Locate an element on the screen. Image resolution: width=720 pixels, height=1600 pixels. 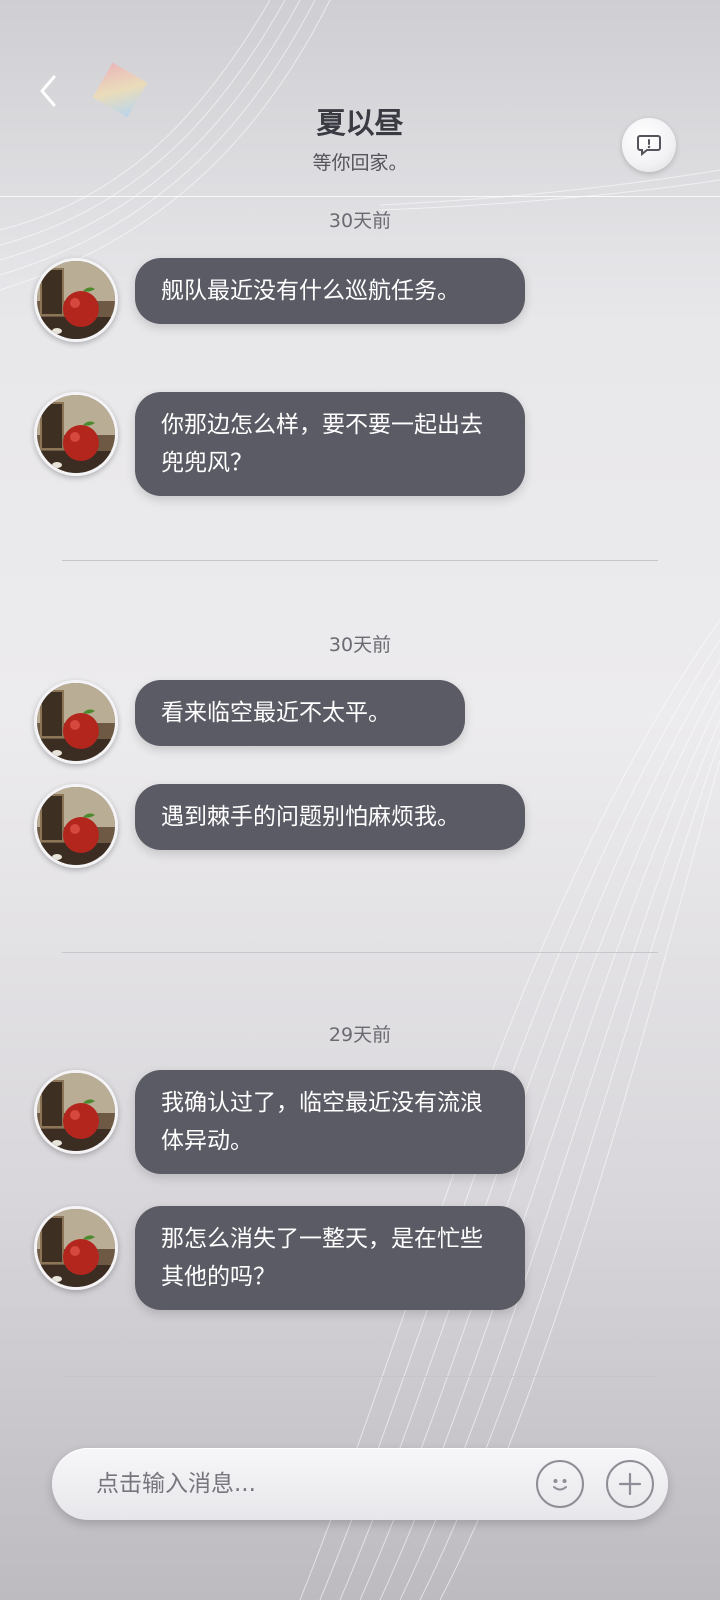
emoji-button is located at coordinates (560, 1484).